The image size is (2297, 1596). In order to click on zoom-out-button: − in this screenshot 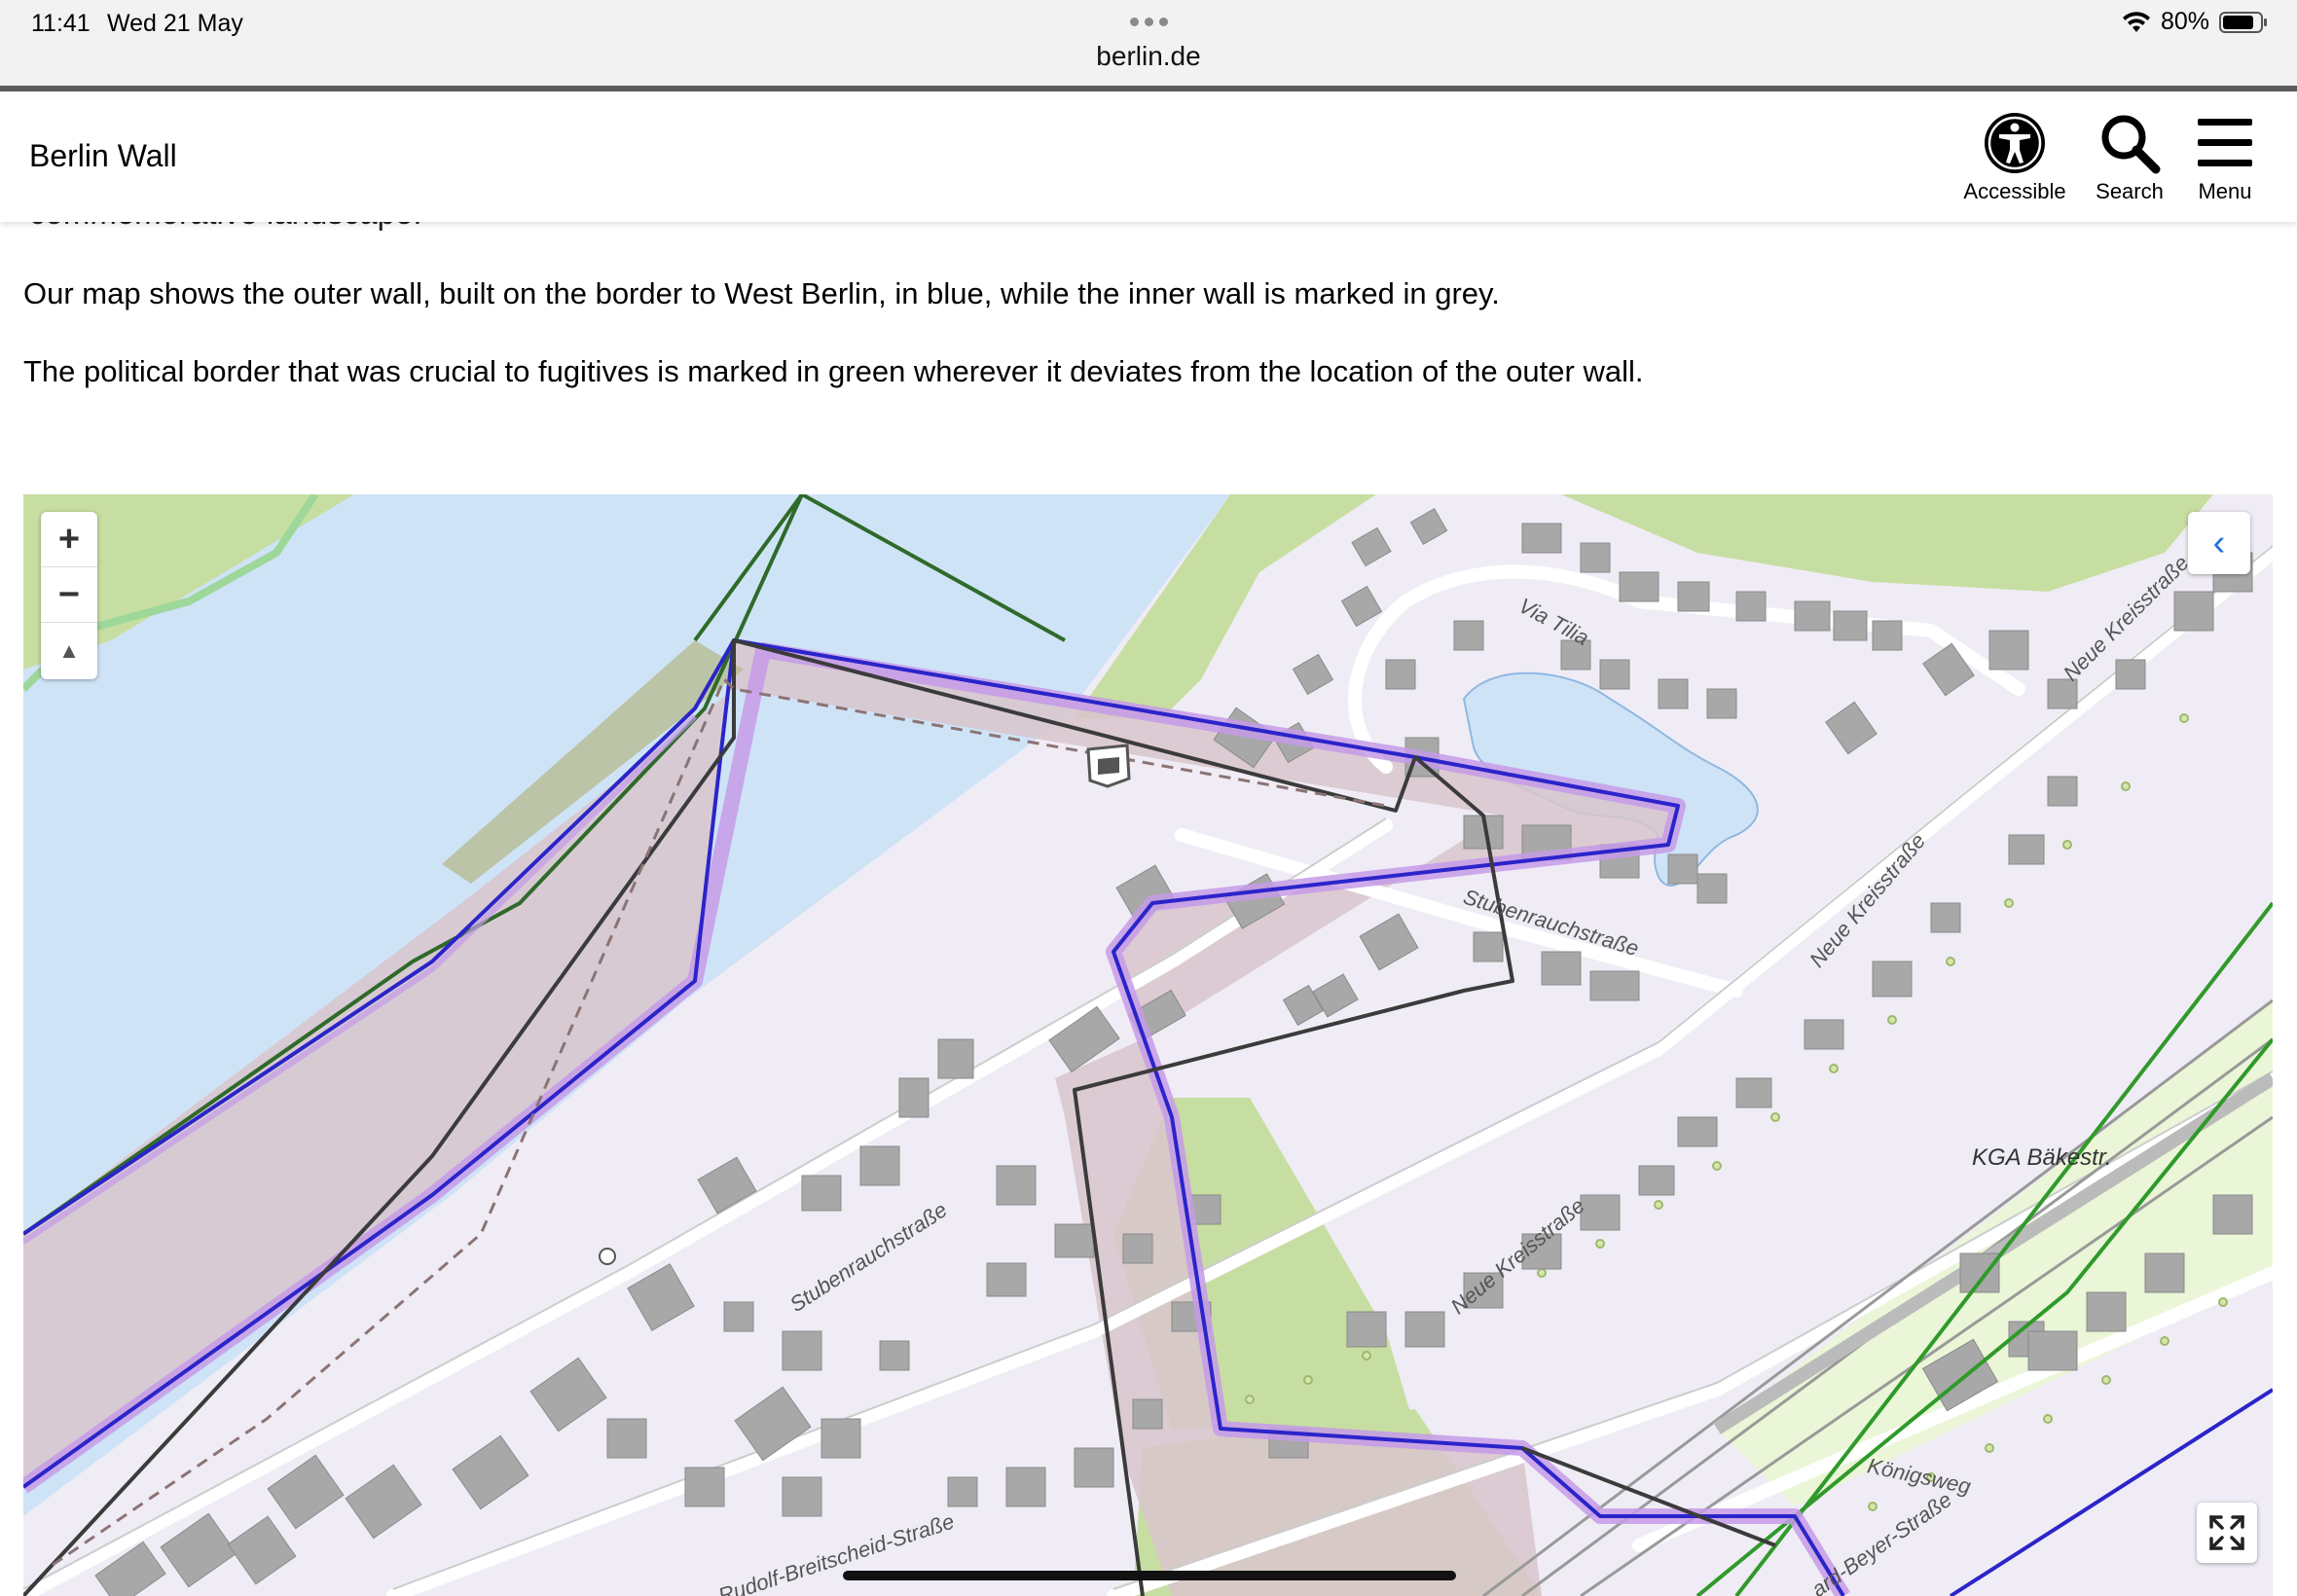, I will do `click(69, 595)`.